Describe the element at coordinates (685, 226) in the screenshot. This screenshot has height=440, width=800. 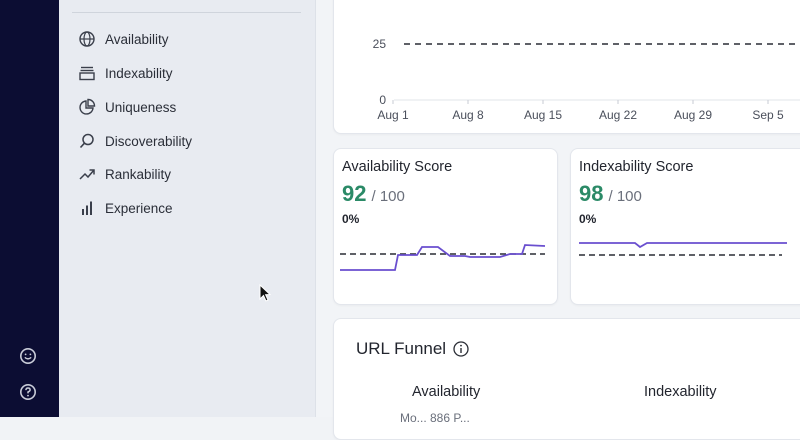
I see `indexability-score-card: Indexability Score 98 / 100 0%` at that location.